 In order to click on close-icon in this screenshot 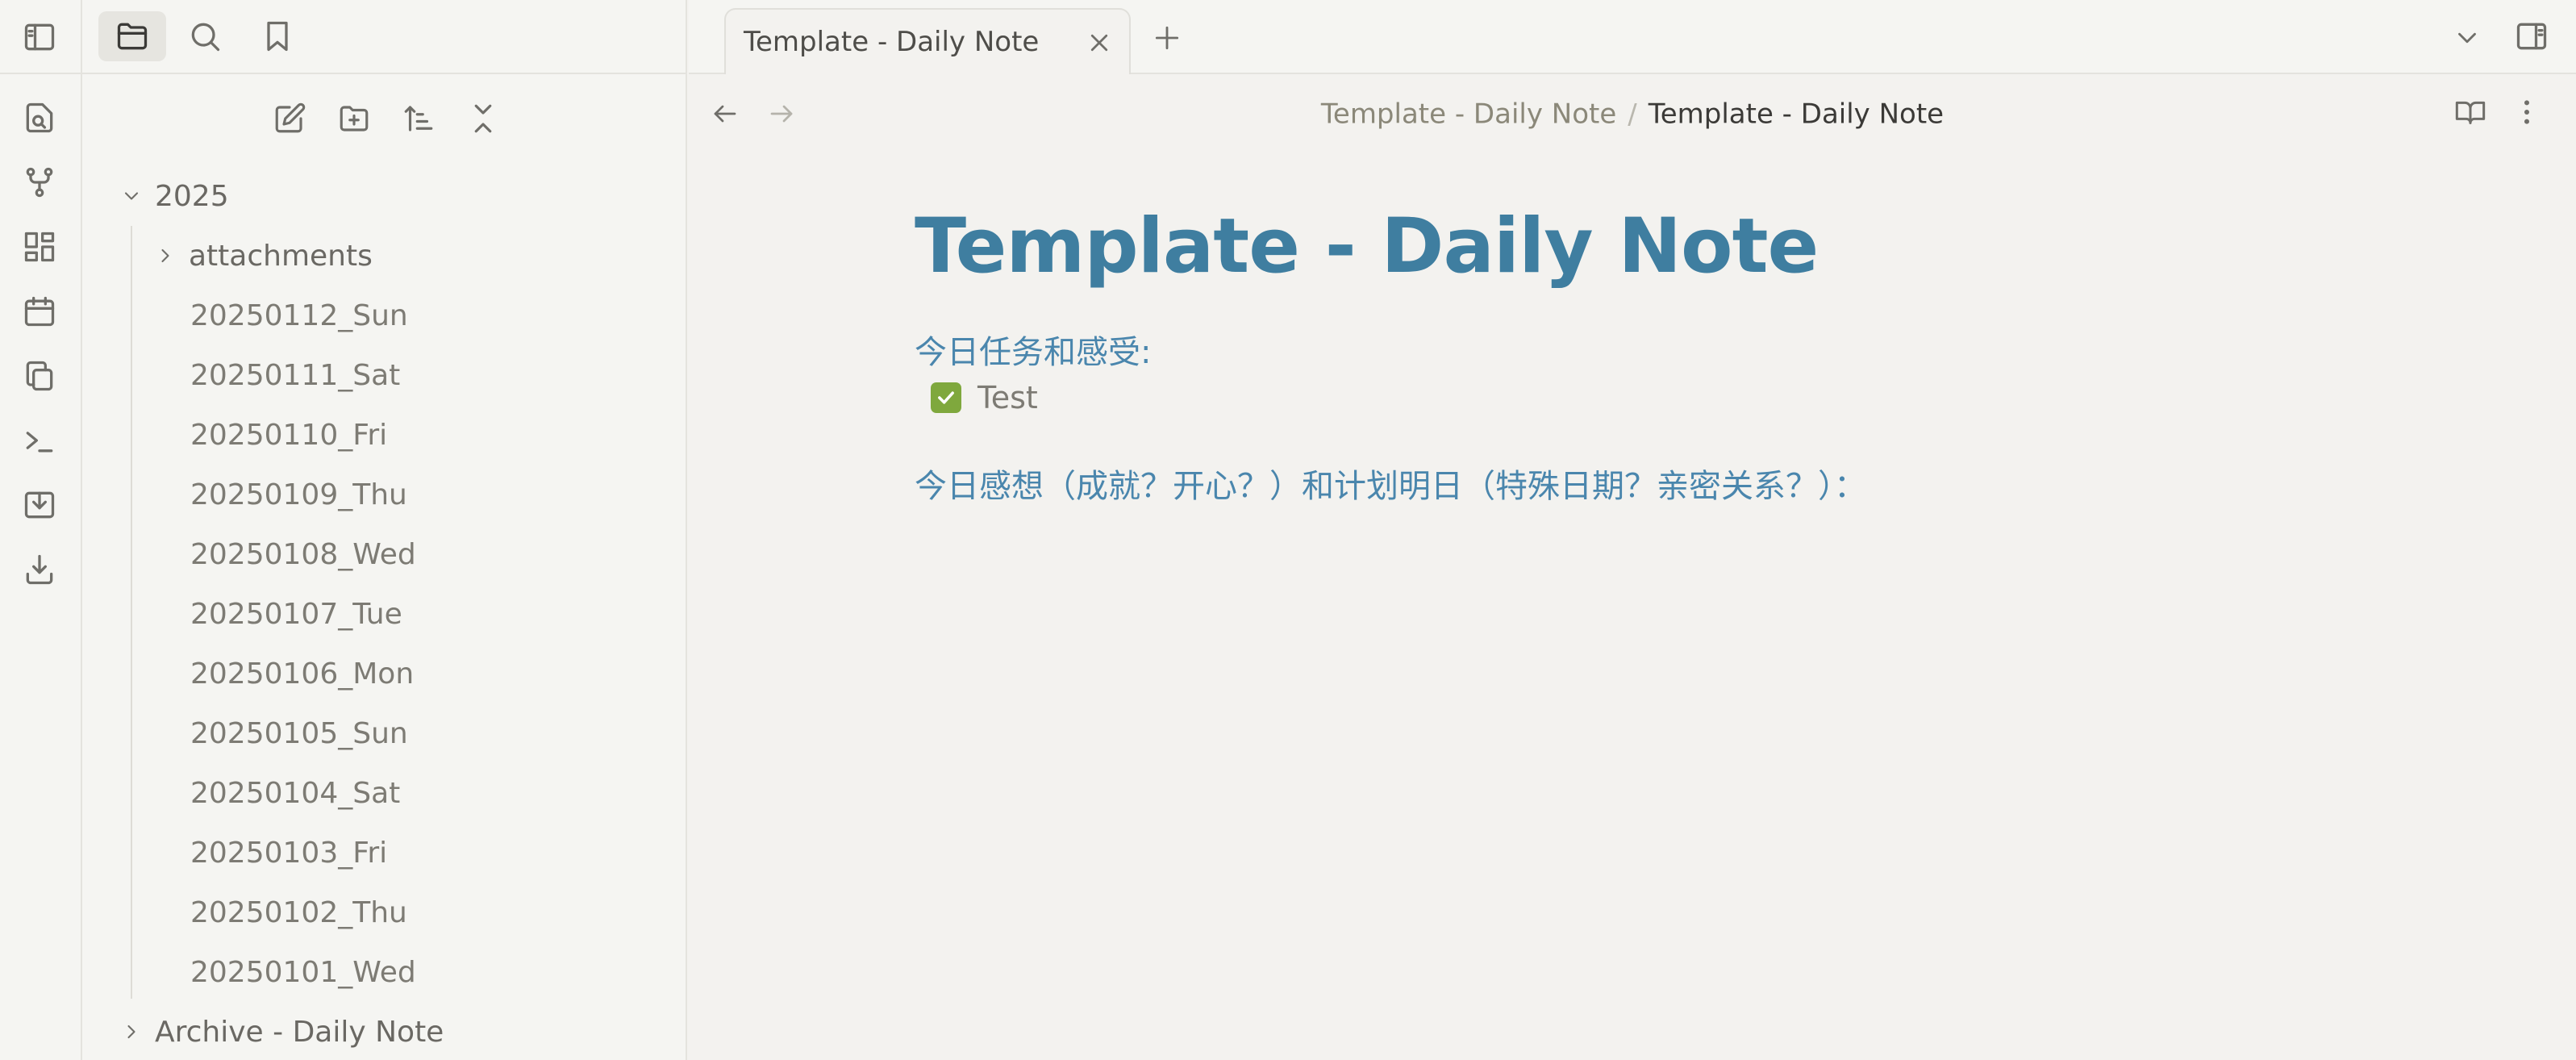, I will do `click(1099, 42)`.